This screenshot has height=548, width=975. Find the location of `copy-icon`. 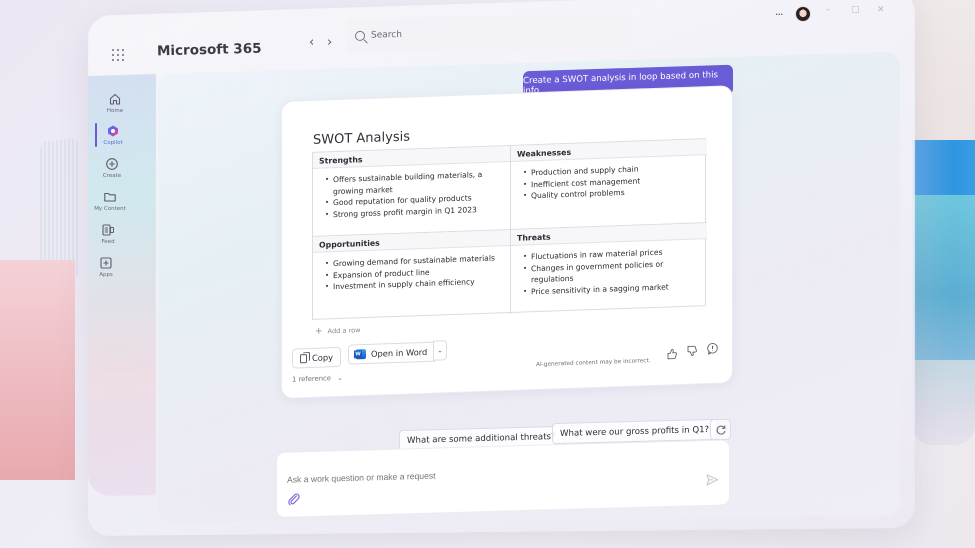

copy-icon is located at coordinates (303, 358).